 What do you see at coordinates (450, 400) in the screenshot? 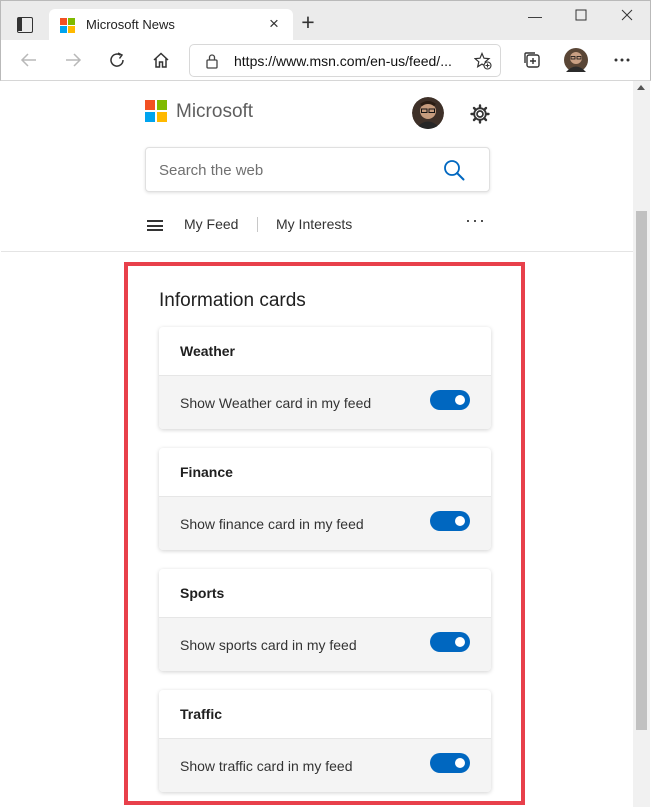
I see `weather-toggle` at bounding box center [450, 400].